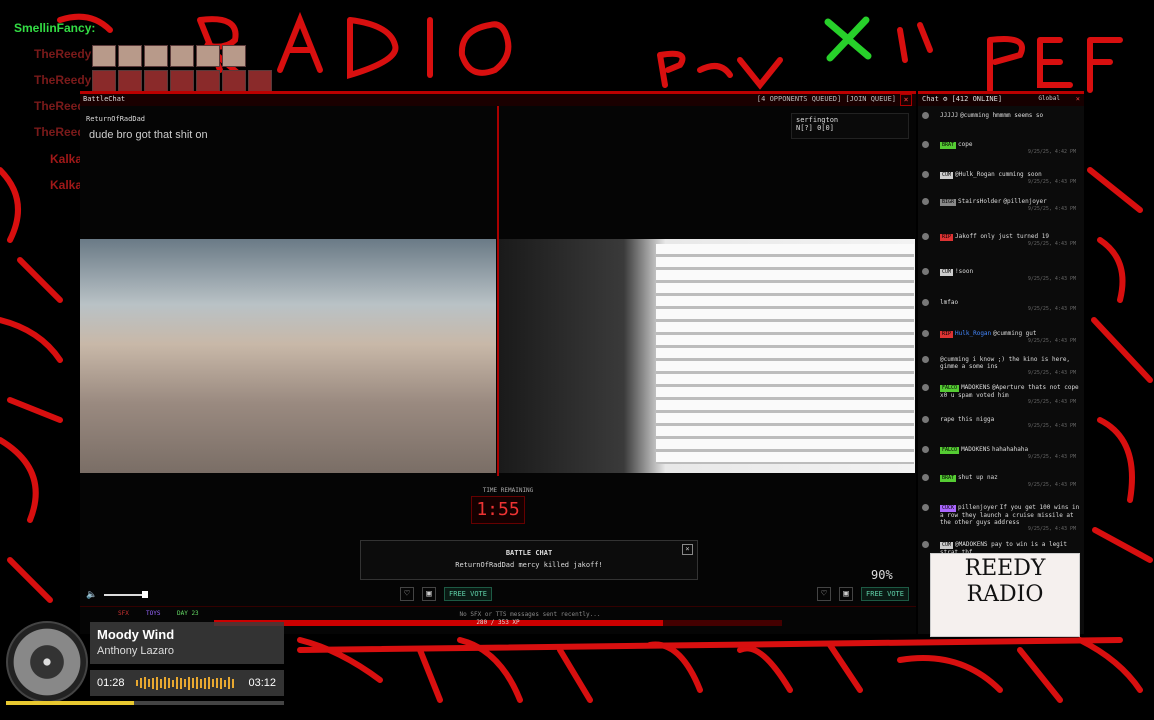  What do you see at coordinates (104, 99) in the screenshot?
I see `battle-title: BattleChat` at bounding box center [104, 99].